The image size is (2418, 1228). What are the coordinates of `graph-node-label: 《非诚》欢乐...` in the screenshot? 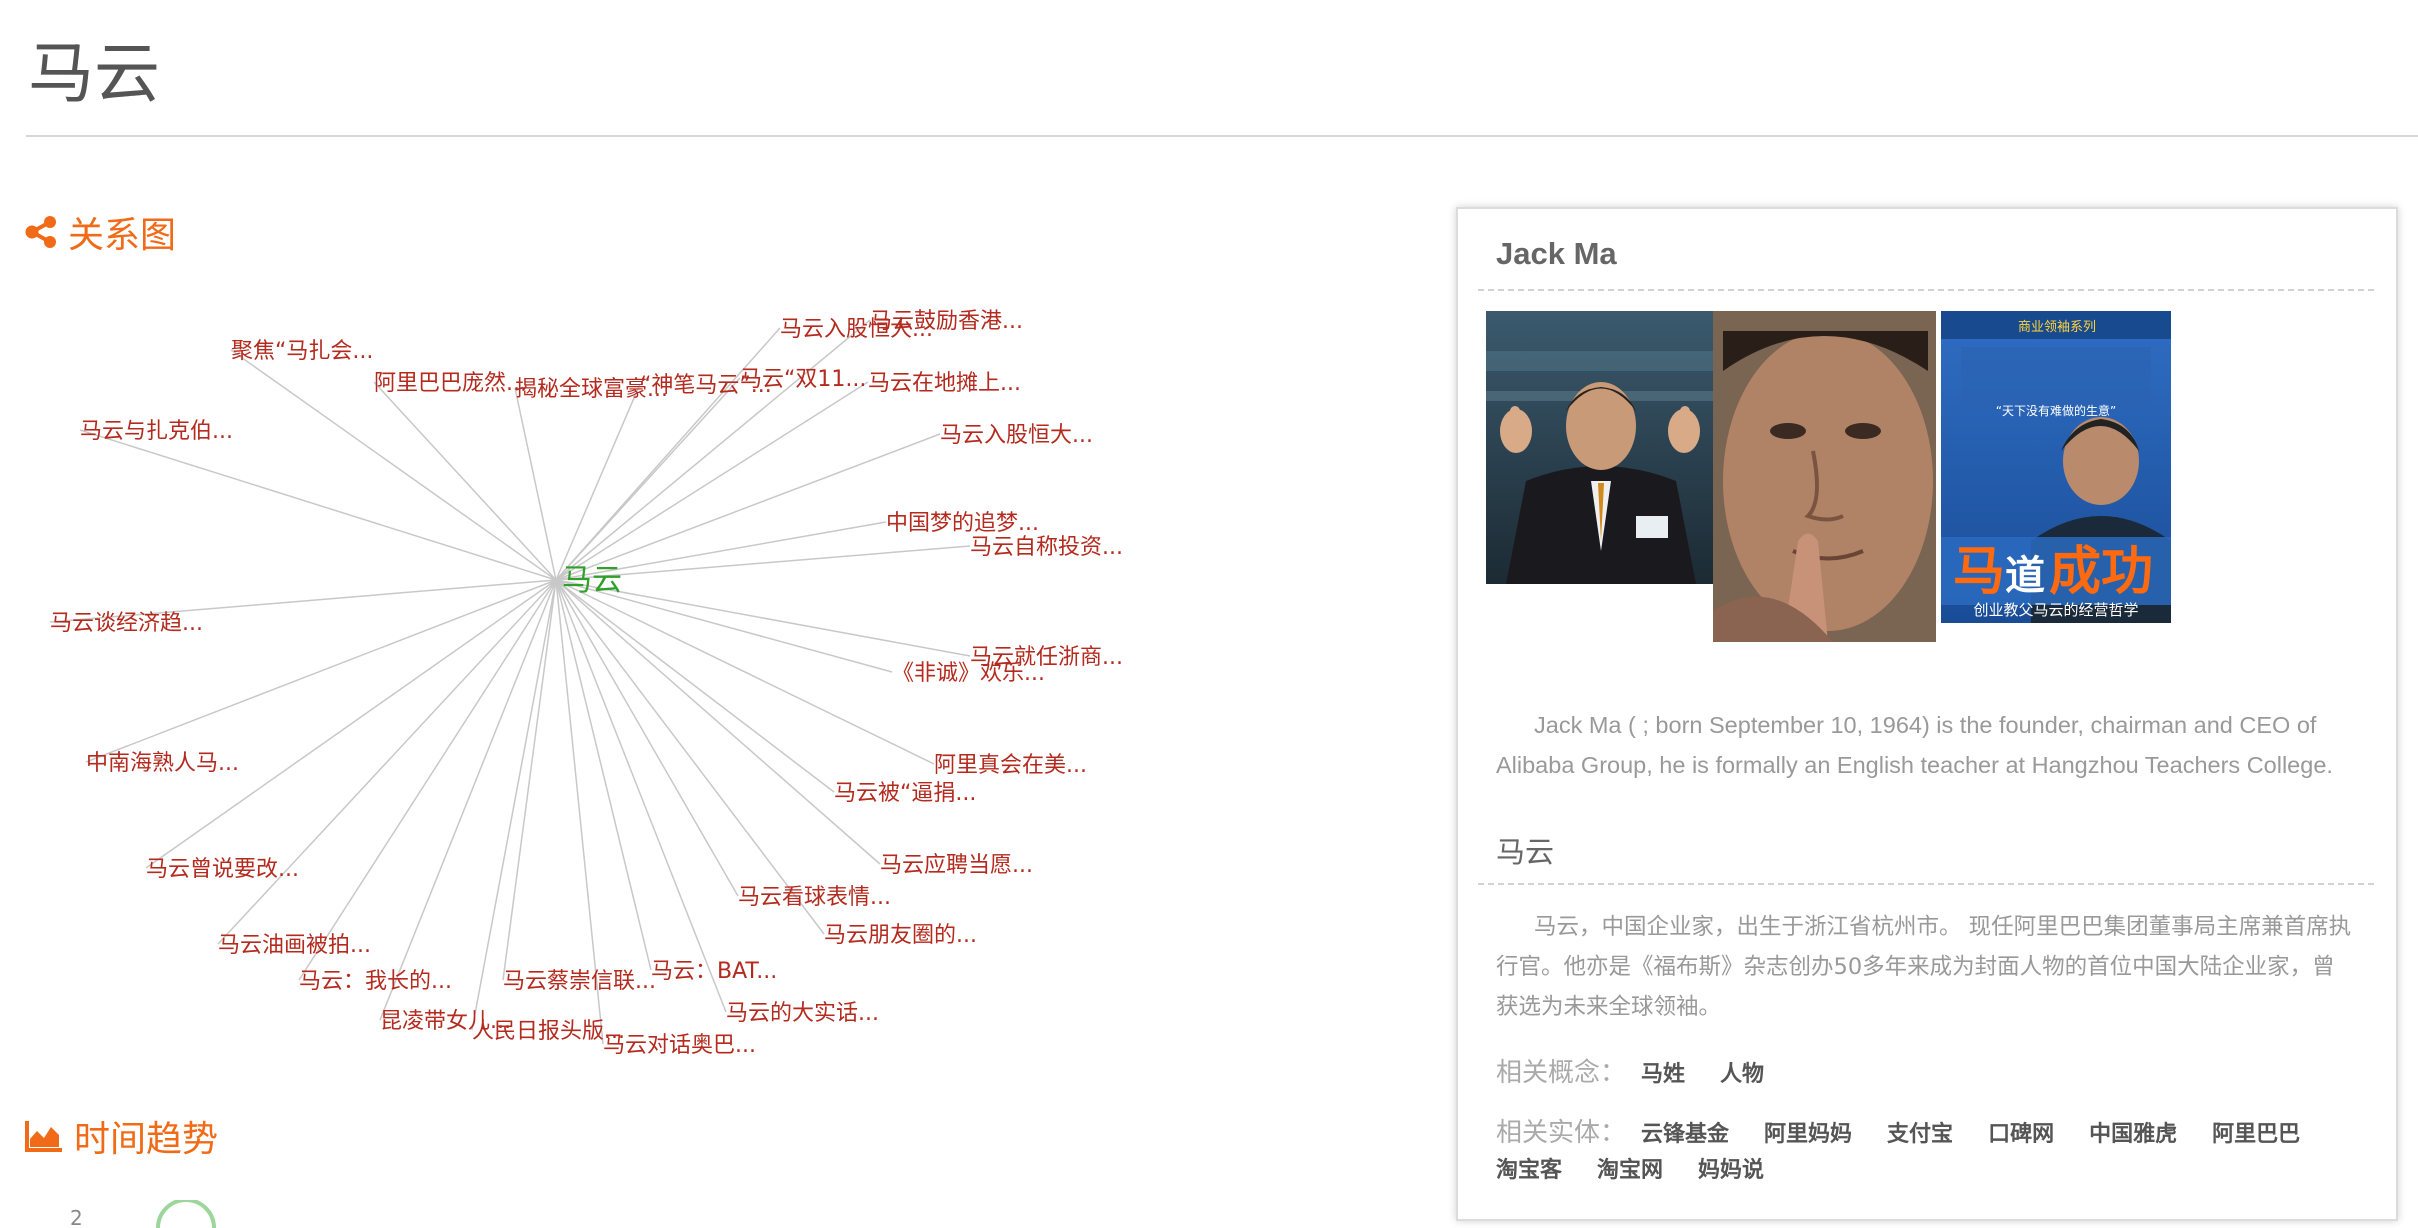 It's located at (968, 673).